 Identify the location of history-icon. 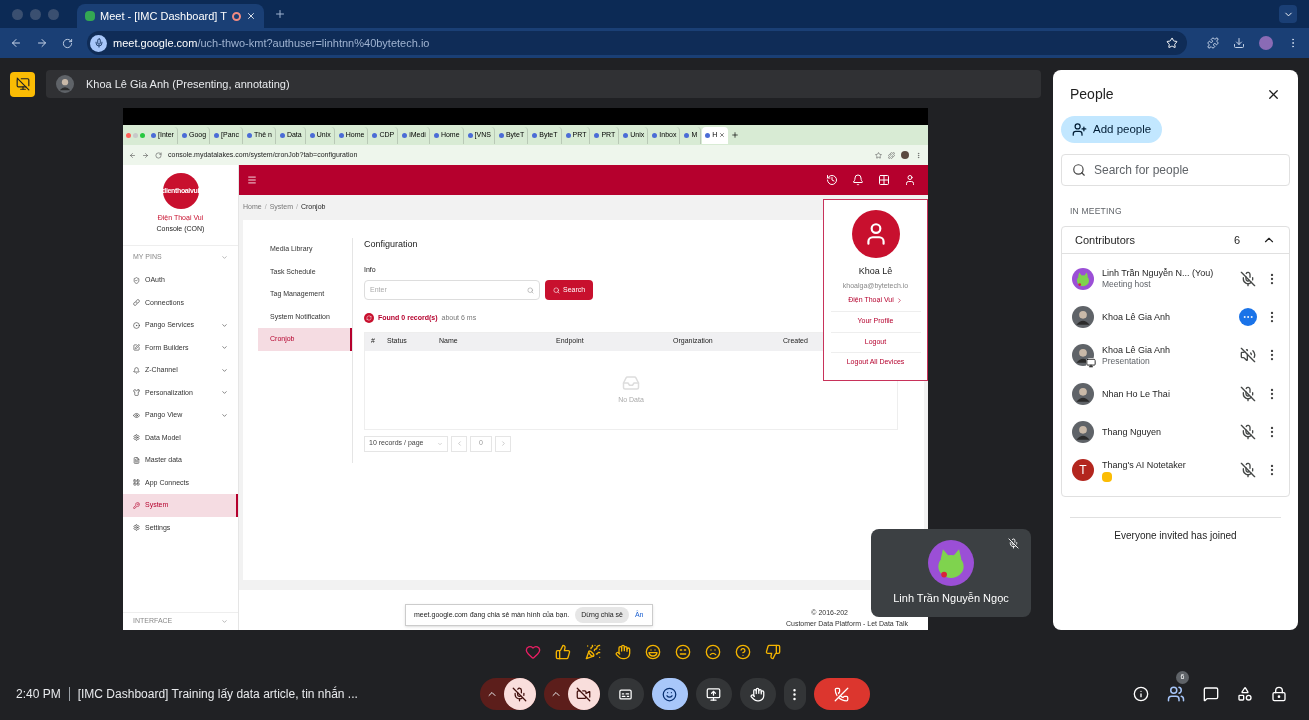
(832, 180).